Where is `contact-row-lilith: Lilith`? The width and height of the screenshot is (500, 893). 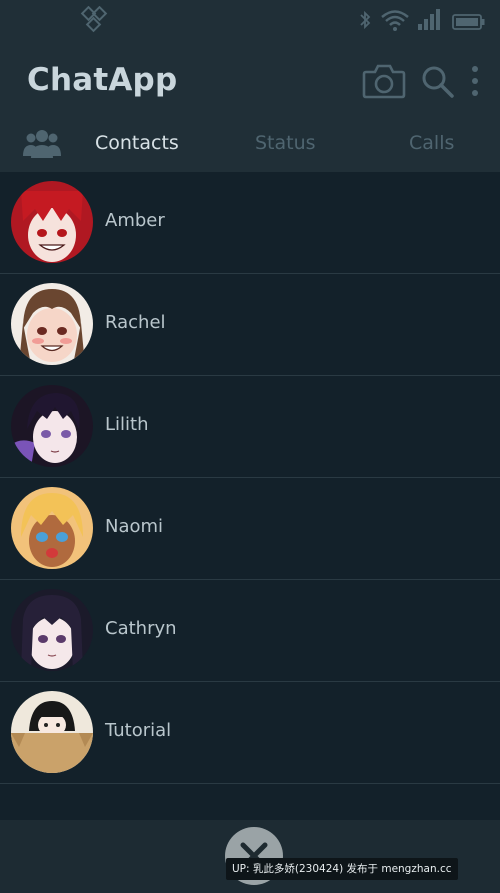 contact-row-lilith: Lilith is located at coordinates (250, 427).